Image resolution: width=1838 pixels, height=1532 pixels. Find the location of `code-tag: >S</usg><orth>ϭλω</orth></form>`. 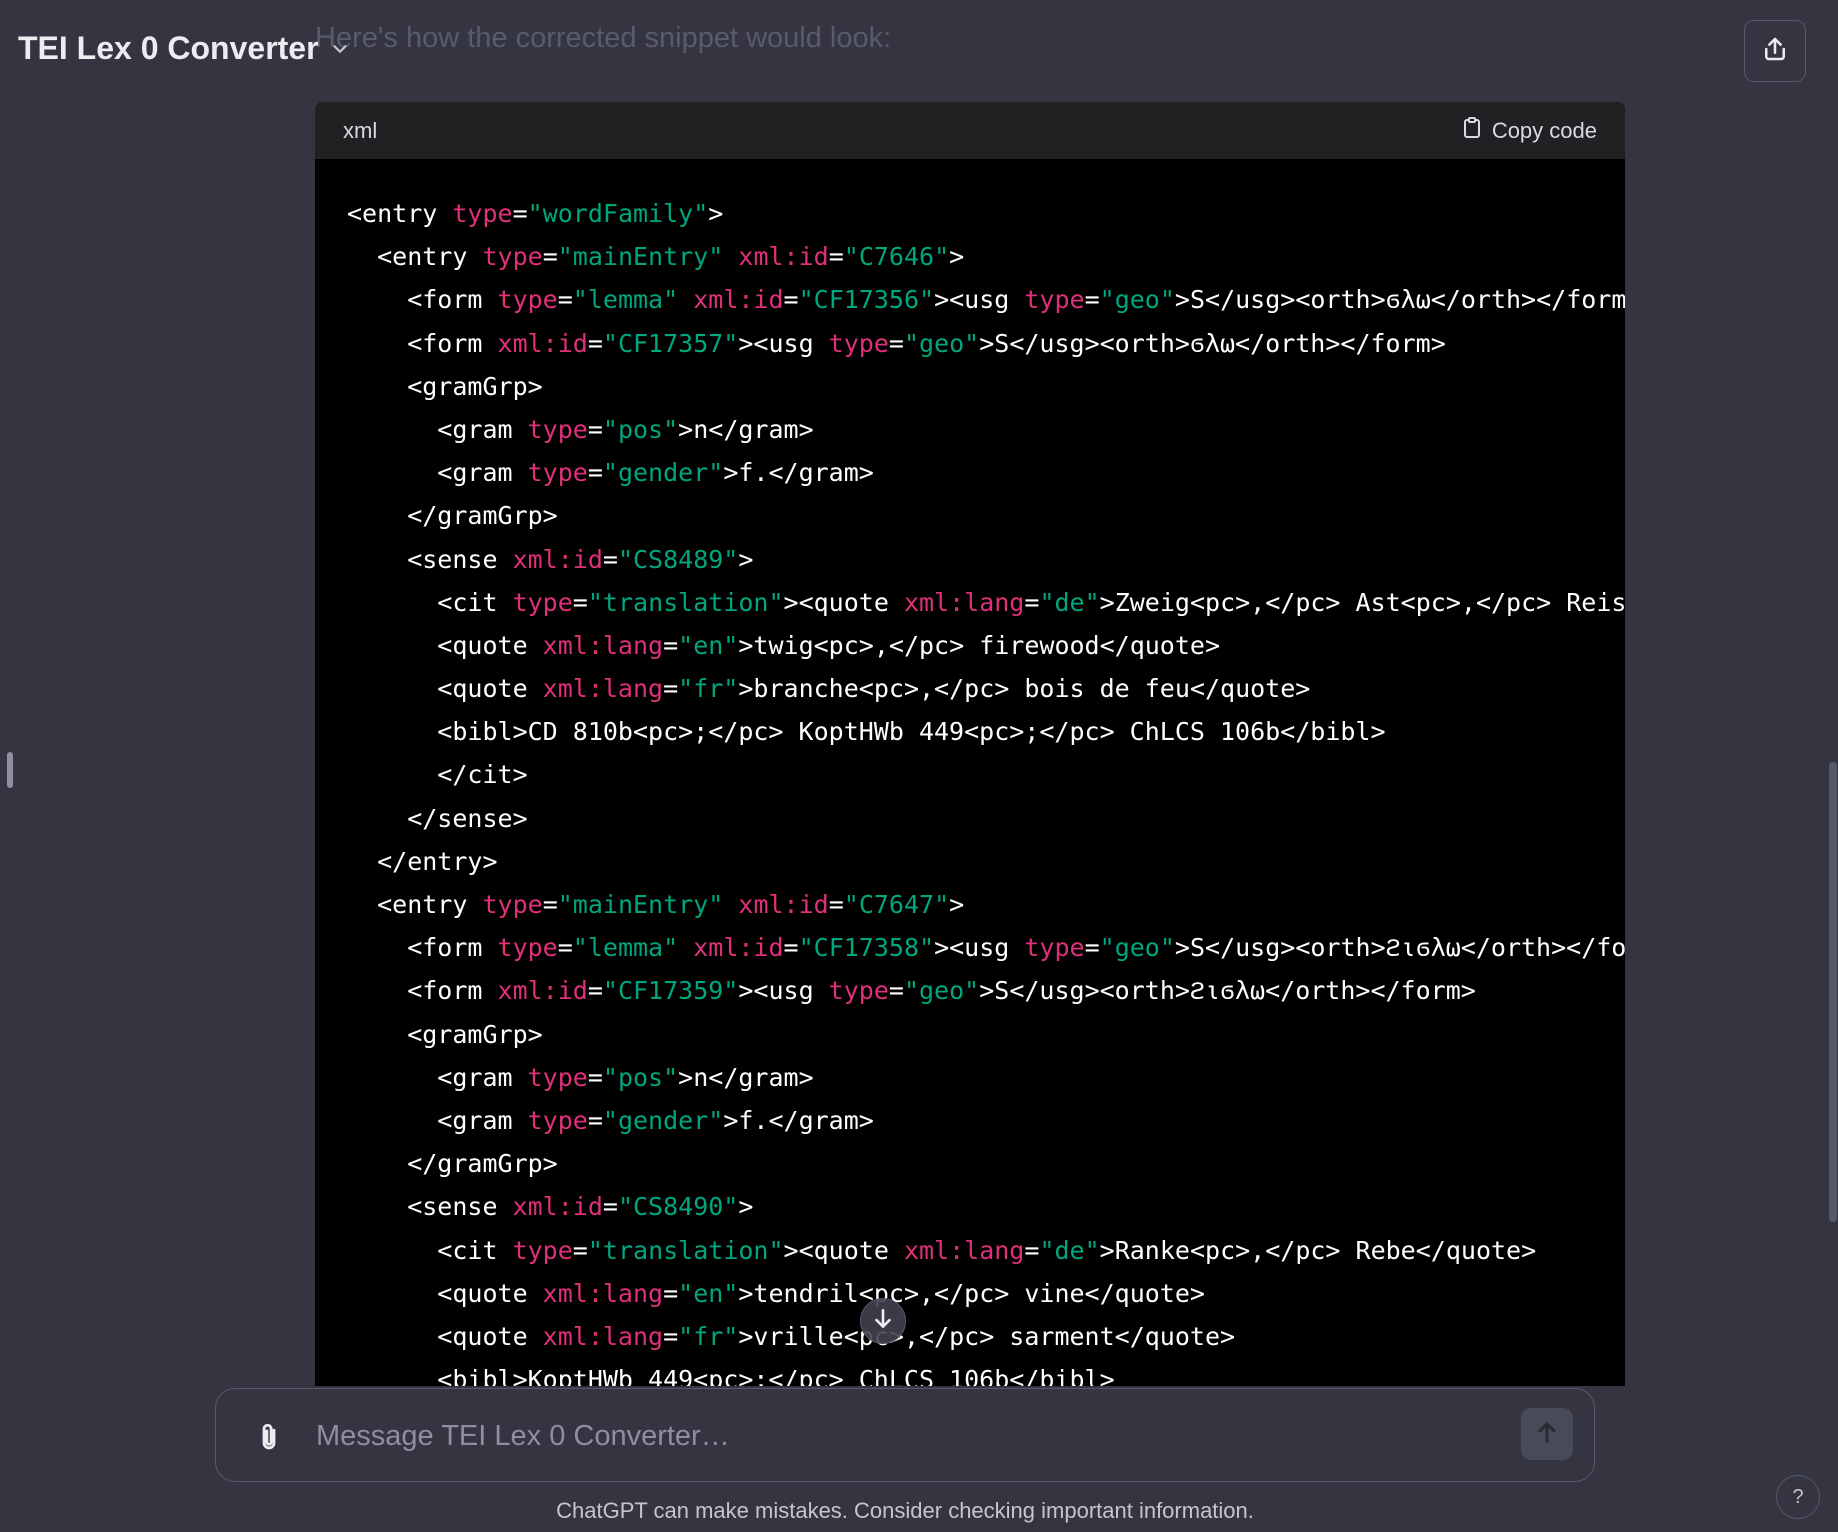

code-tag: >S</usg><orth>ϭλω</orth></form> is located at coordinates (1212, 343).